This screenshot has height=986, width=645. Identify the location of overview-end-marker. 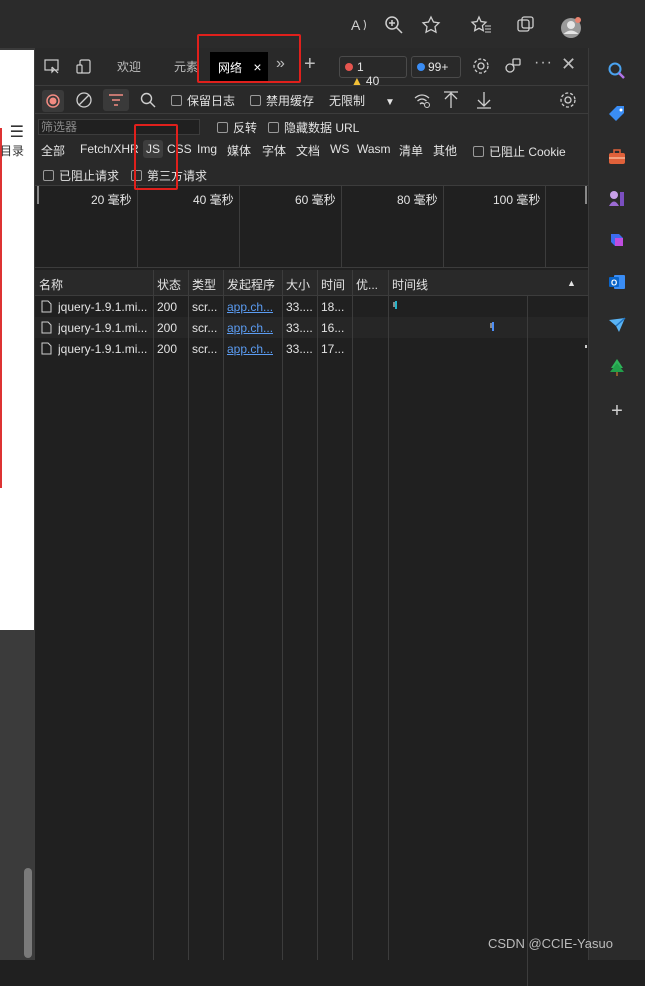
(586, 195).